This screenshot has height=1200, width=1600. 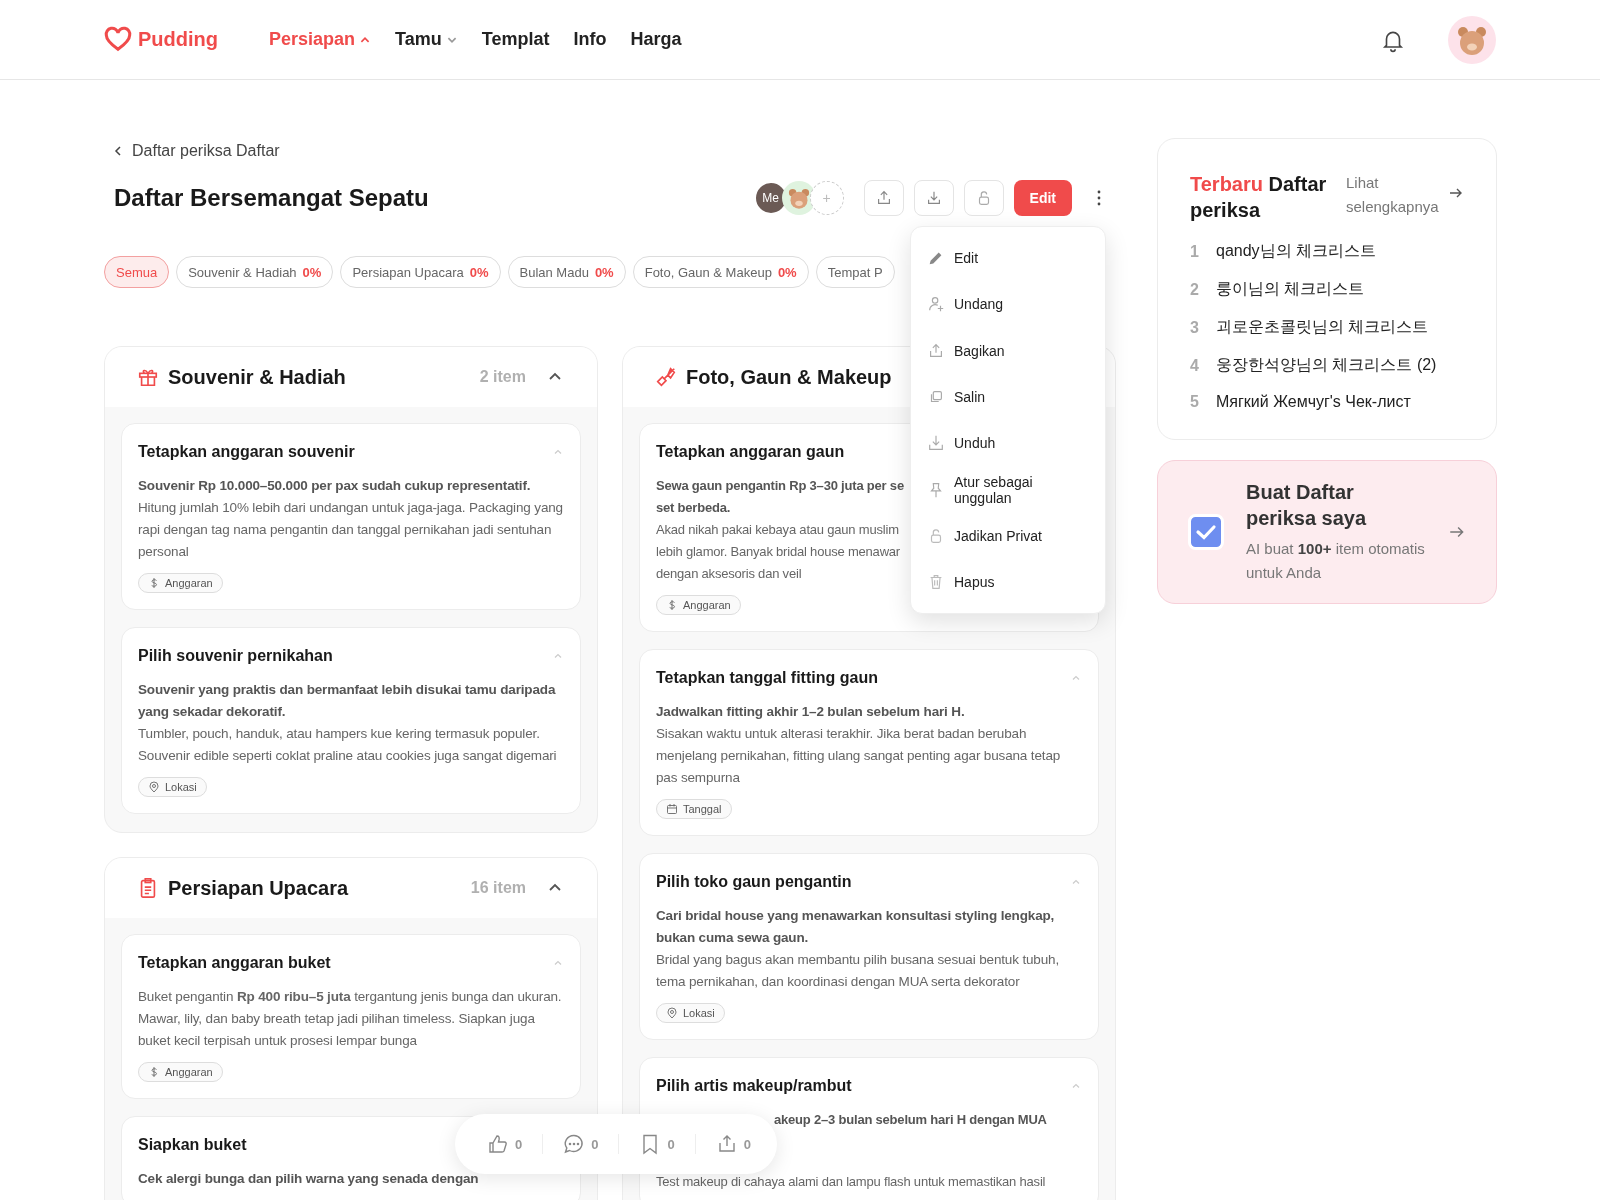 What do you see at coordinates (1259, 197) in the screenshot?
I see `panel-title: Terbaru Daftar periksa` at bounding box center [1259, 197].